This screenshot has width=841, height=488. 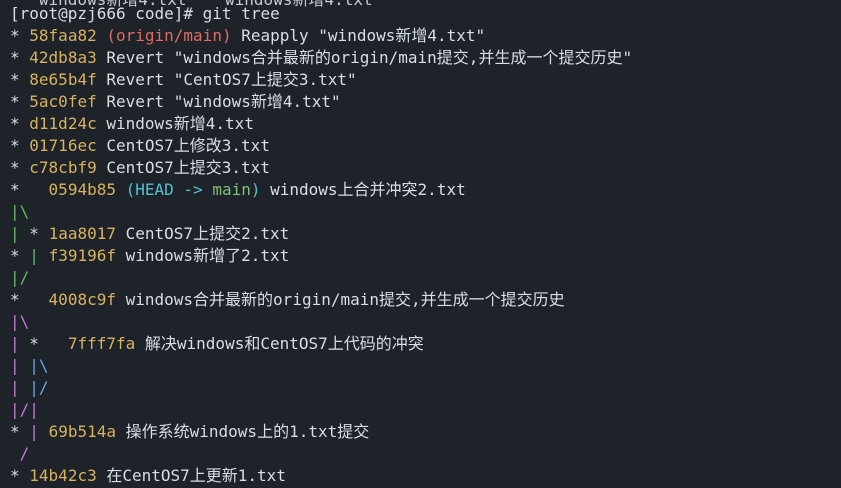 What do you see at coordinates (101, 343) in the screenshot?
I see `commit-hash: 7fff7fa` at bounding box center [101, 343].